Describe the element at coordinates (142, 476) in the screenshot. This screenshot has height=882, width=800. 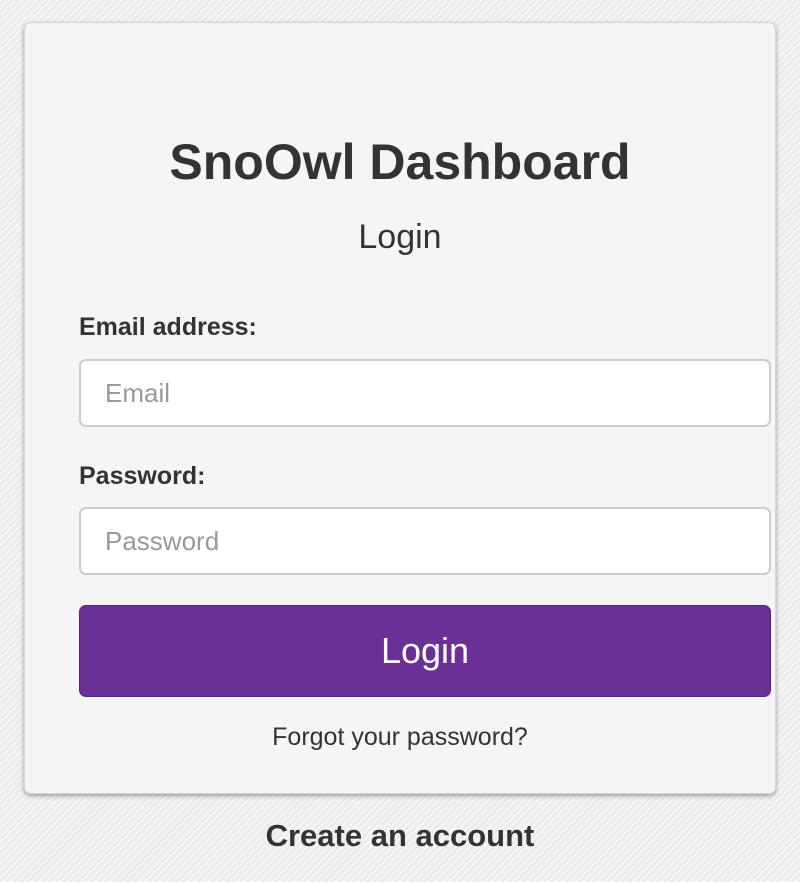
I see `password-label: Password:` at that location.